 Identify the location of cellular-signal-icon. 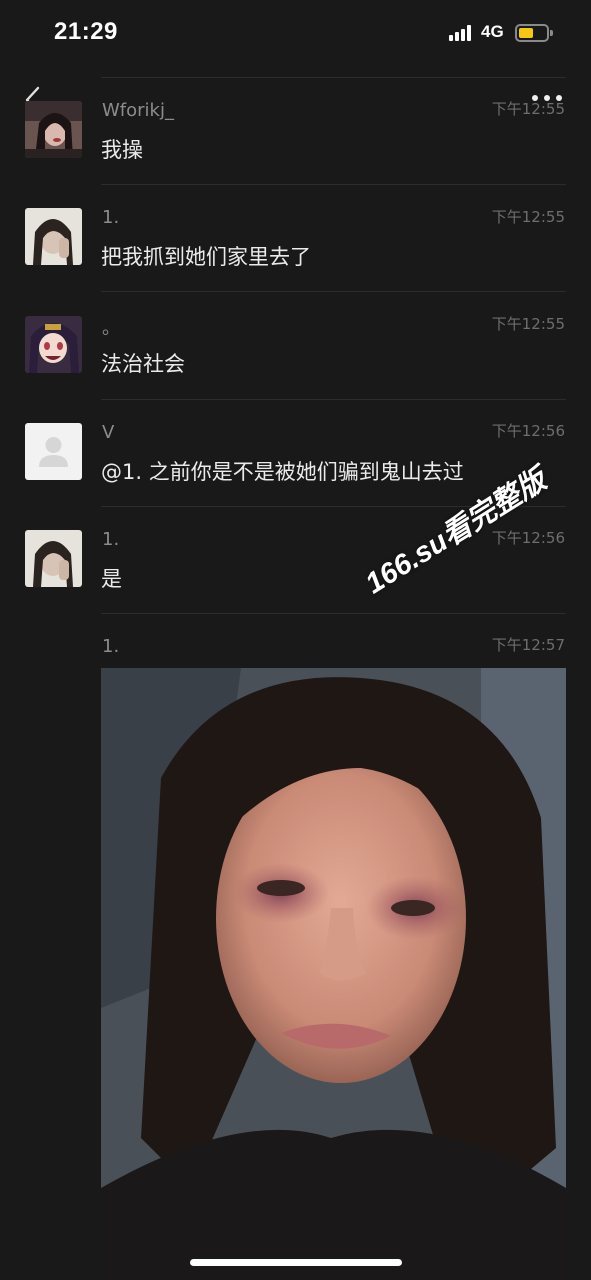
(462, 33).